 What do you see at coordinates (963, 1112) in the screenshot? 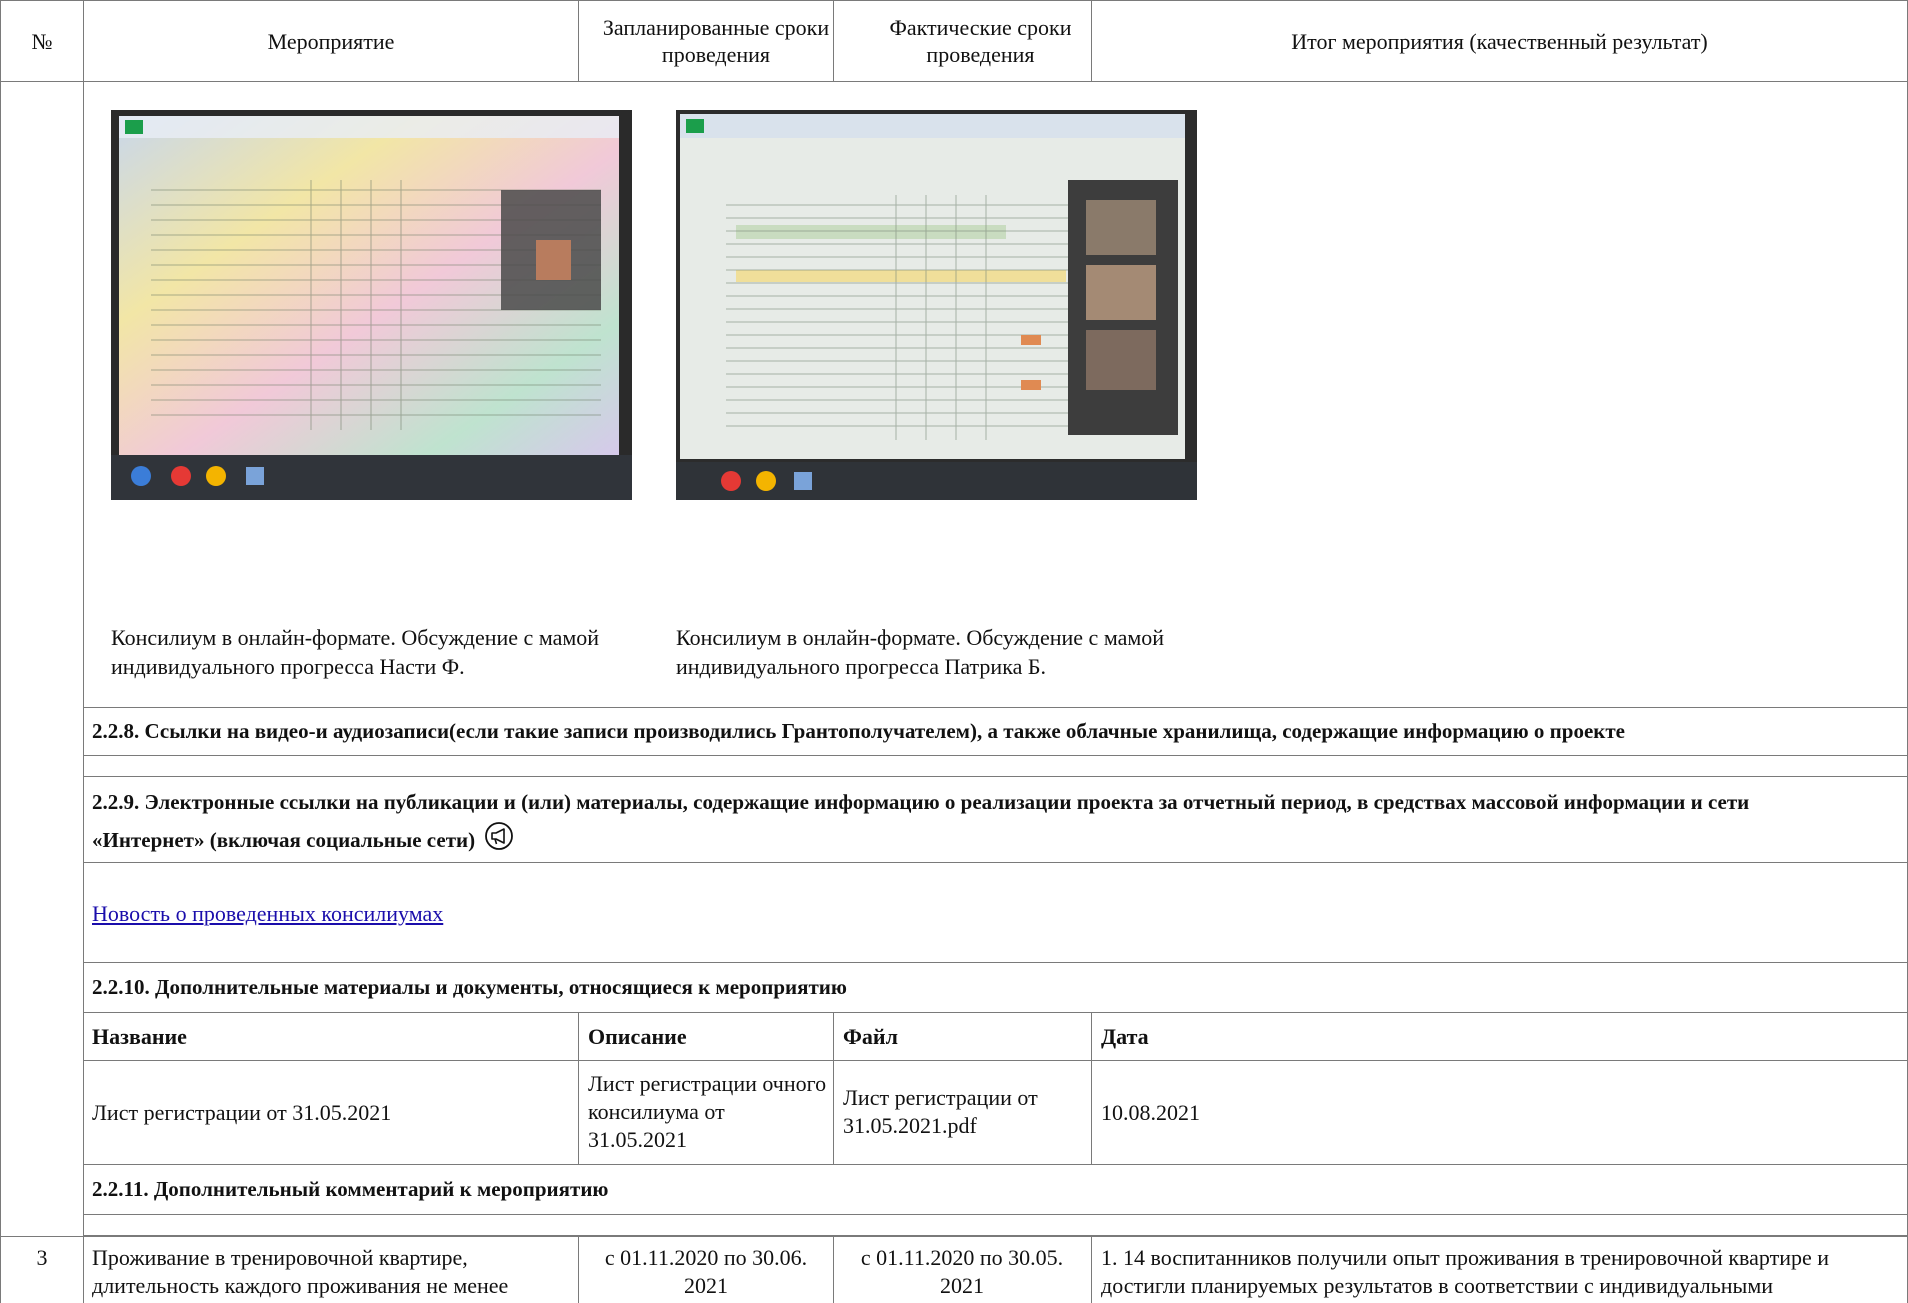
I see `doc-file: Лист регистрации от 31.05.2021.pdf` at bounding box center [963, 1112].